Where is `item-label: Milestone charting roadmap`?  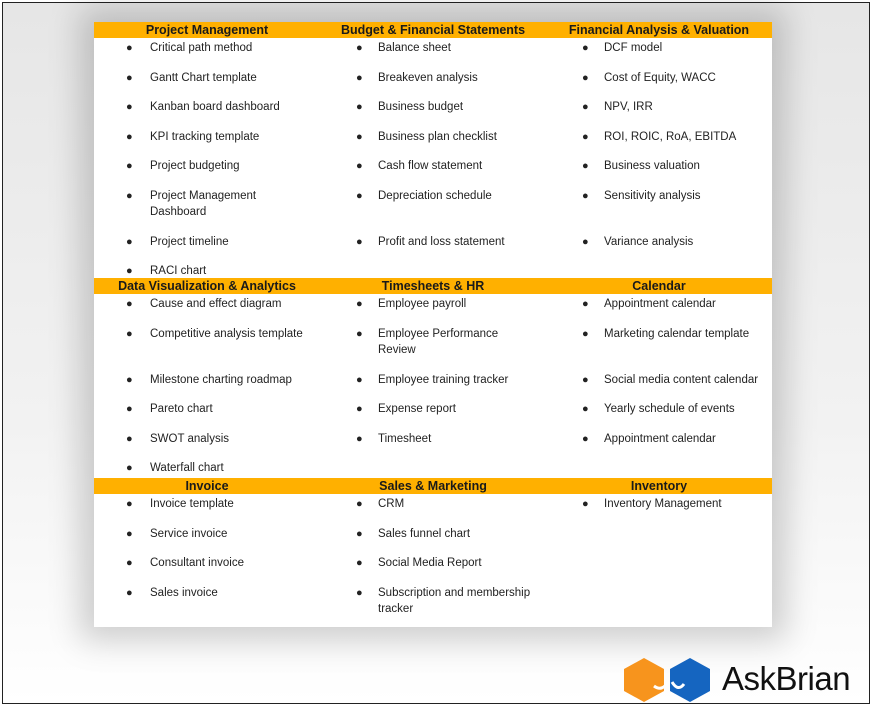 item-label: Milestone charting roadmap is located at coordinates (221, 379).